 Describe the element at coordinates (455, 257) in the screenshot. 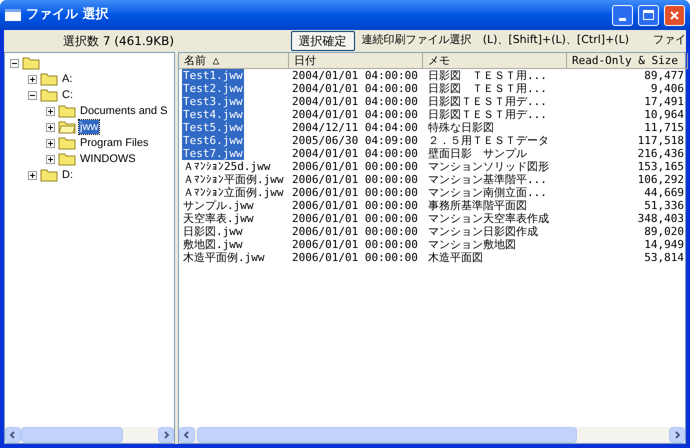

I see `table-cell-text: 木造平面図` at that location.